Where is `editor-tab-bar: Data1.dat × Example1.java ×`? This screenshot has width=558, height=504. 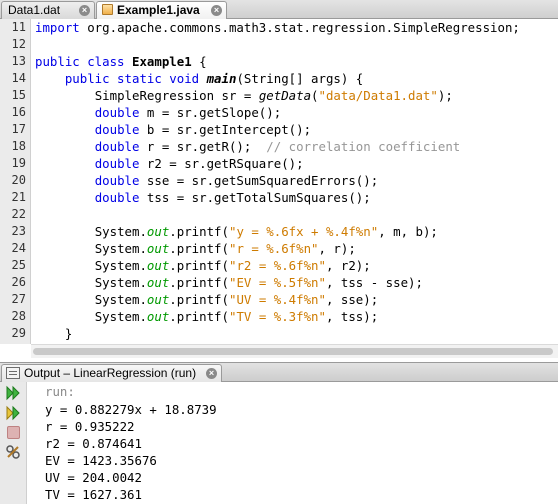
editor-tab-bar: Data1.dat × Example1.java × is located at coordinates (279, 9).